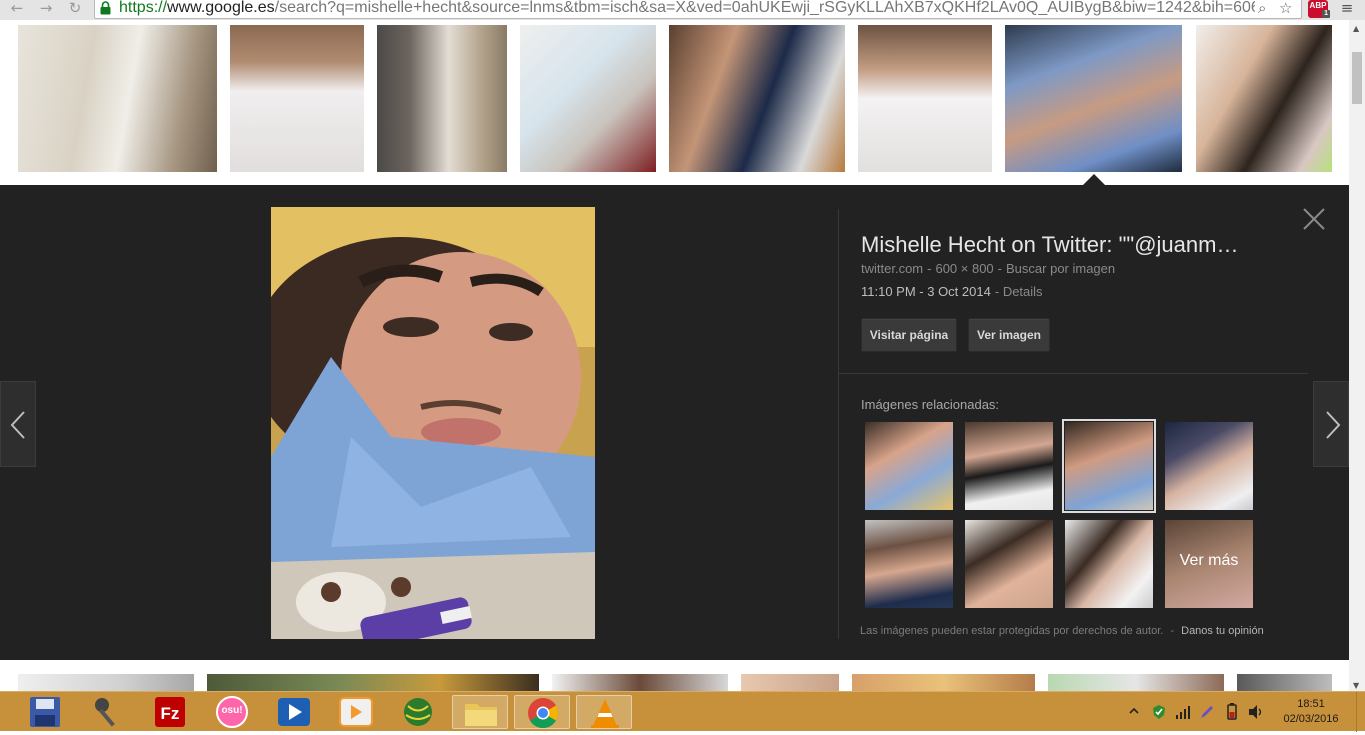  What do you see at coordinates (1009, 335) in the screenshot?
I see `view-image-button: Ver imagen` at bounding box center [1009, 335].